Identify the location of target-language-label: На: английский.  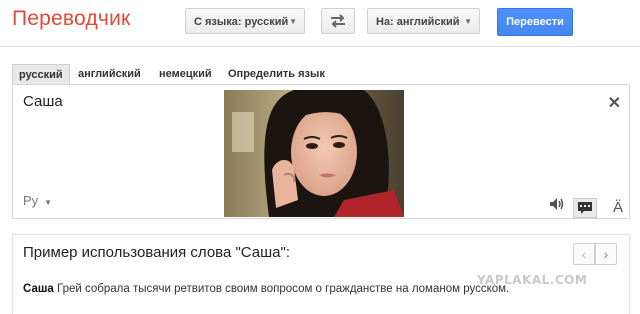
(418, 22).